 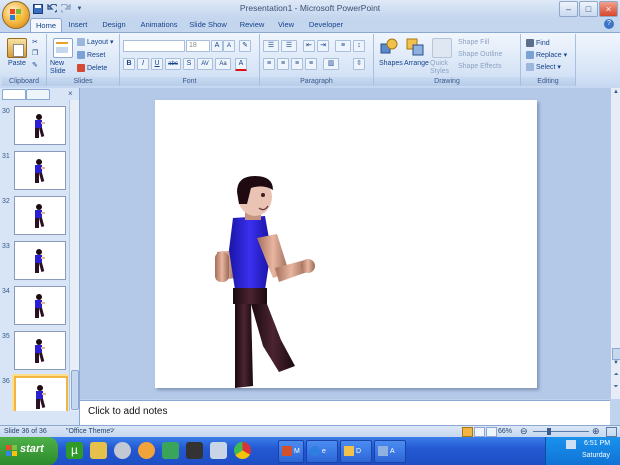 I want to click on network-tray-icon, so click(x=571, y=444).